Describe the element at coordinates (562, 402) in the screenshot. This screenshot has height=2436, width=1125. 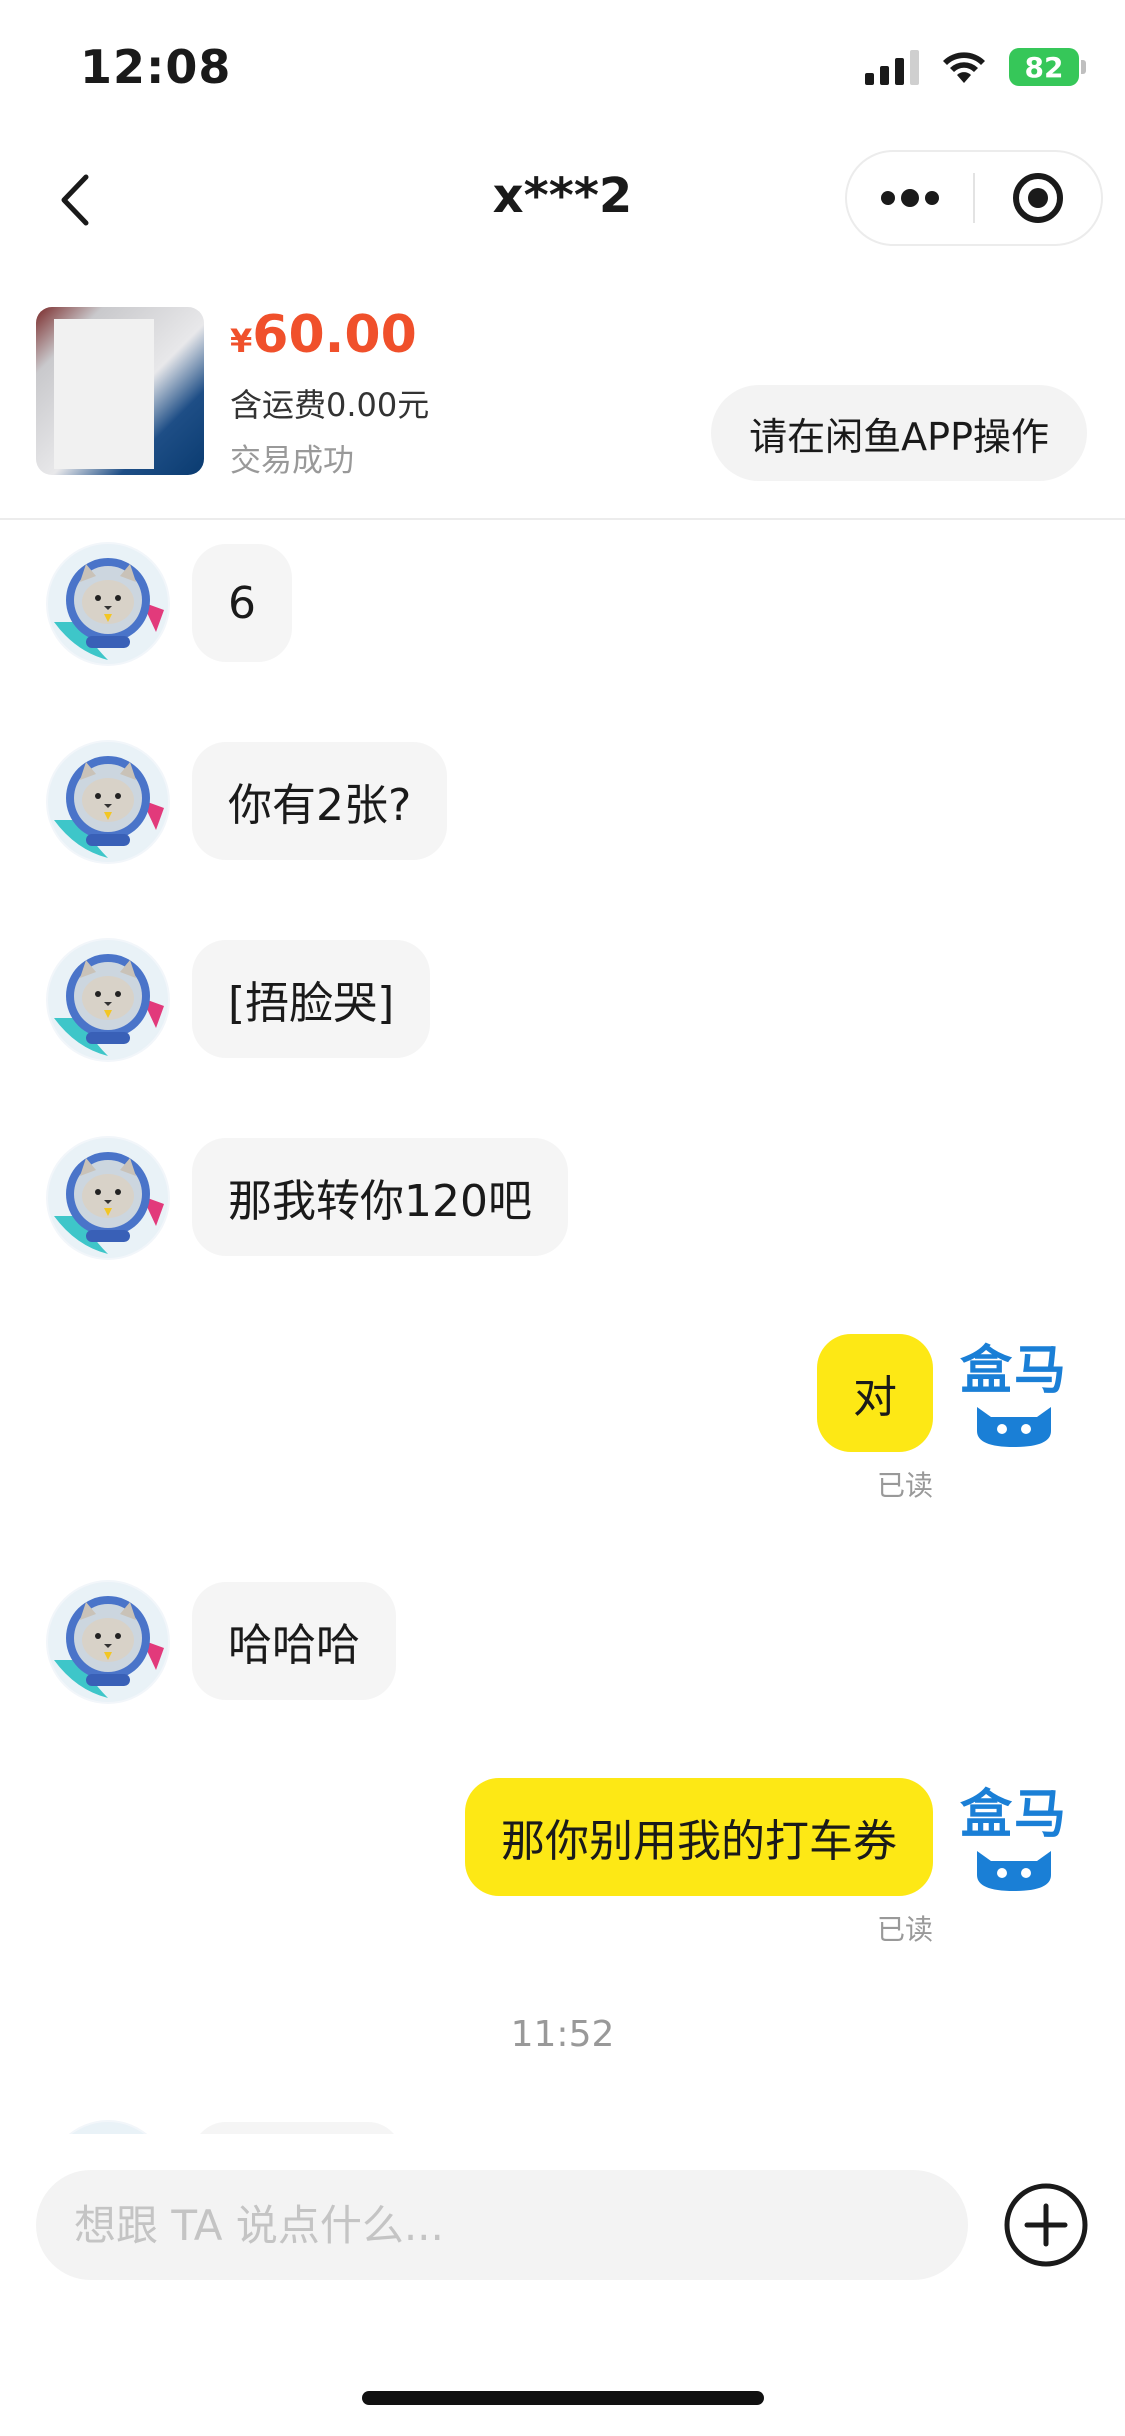
I see `order-card: ¥60.00 含运费0.00元 交易成功 请在闲鱼APP操作` at that location.